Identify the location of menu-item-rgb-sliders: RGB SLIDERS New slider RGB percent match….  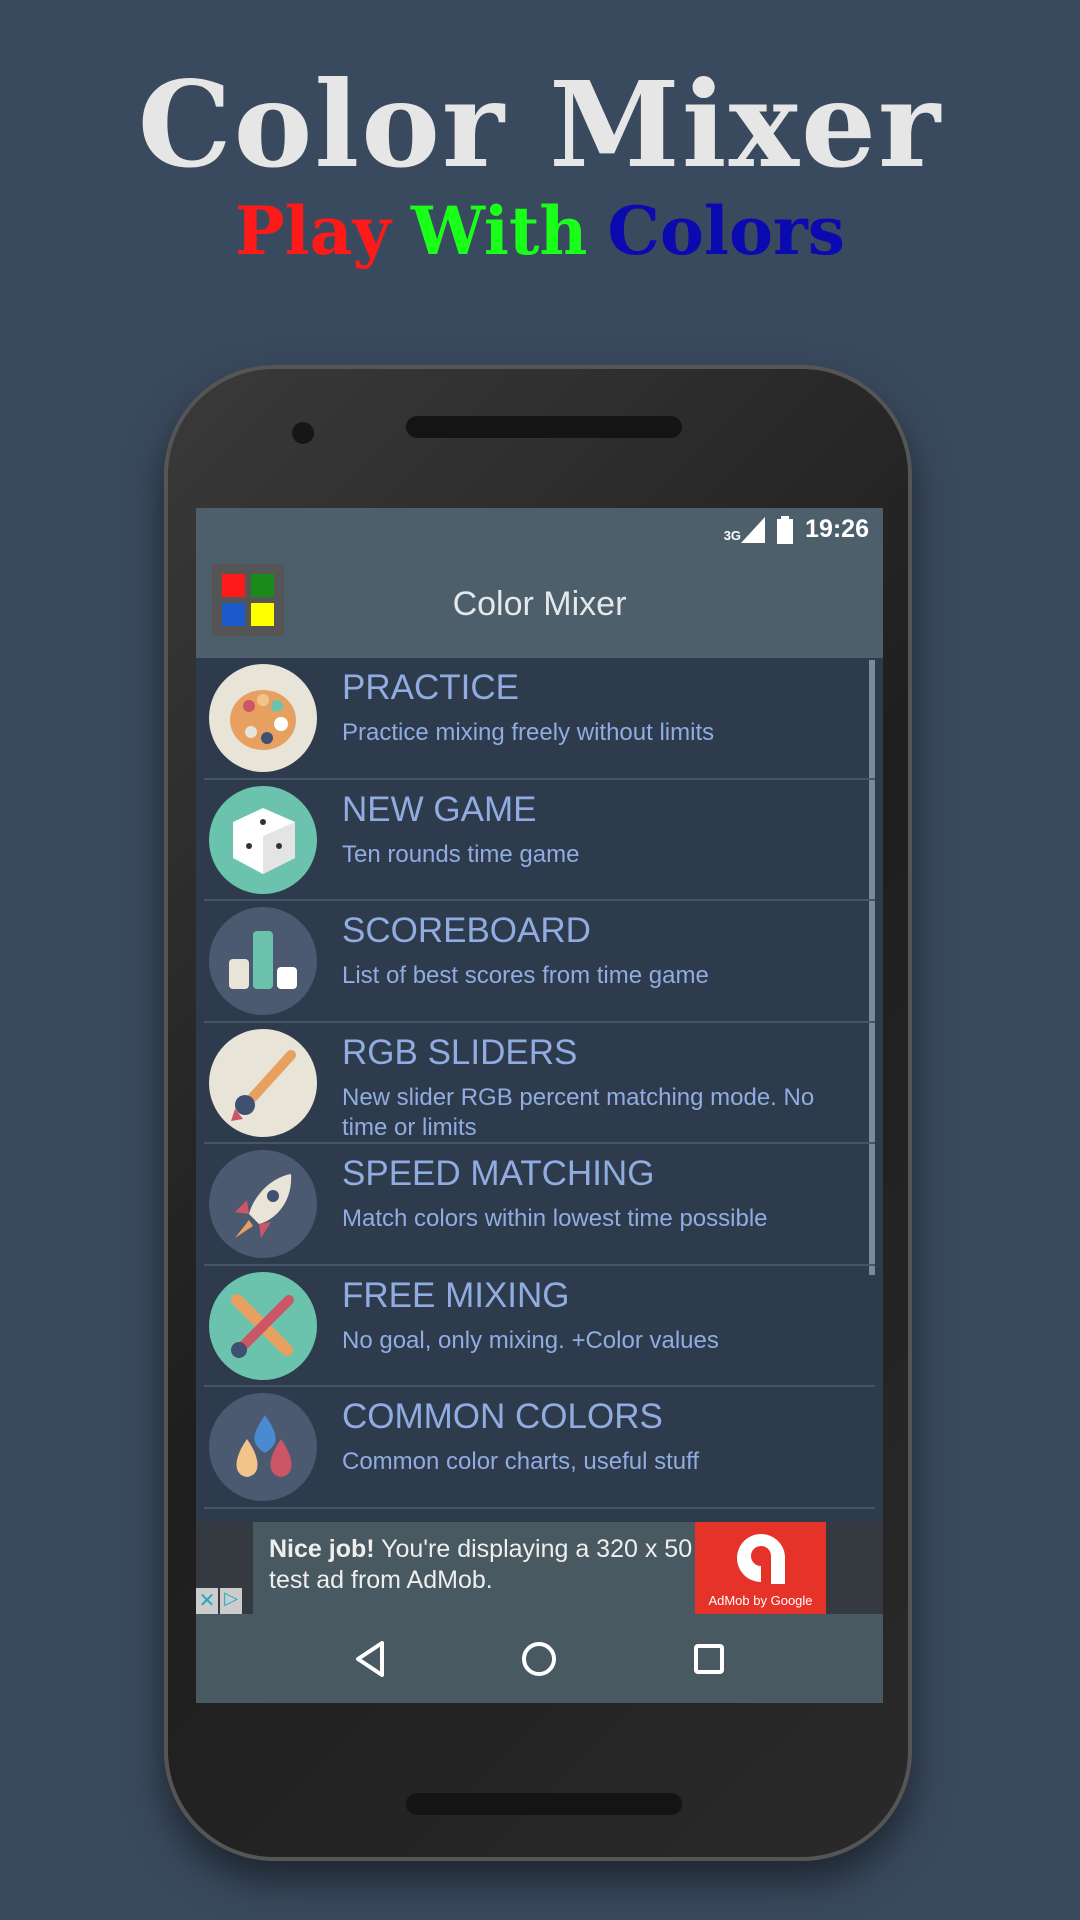
(539, 1083).